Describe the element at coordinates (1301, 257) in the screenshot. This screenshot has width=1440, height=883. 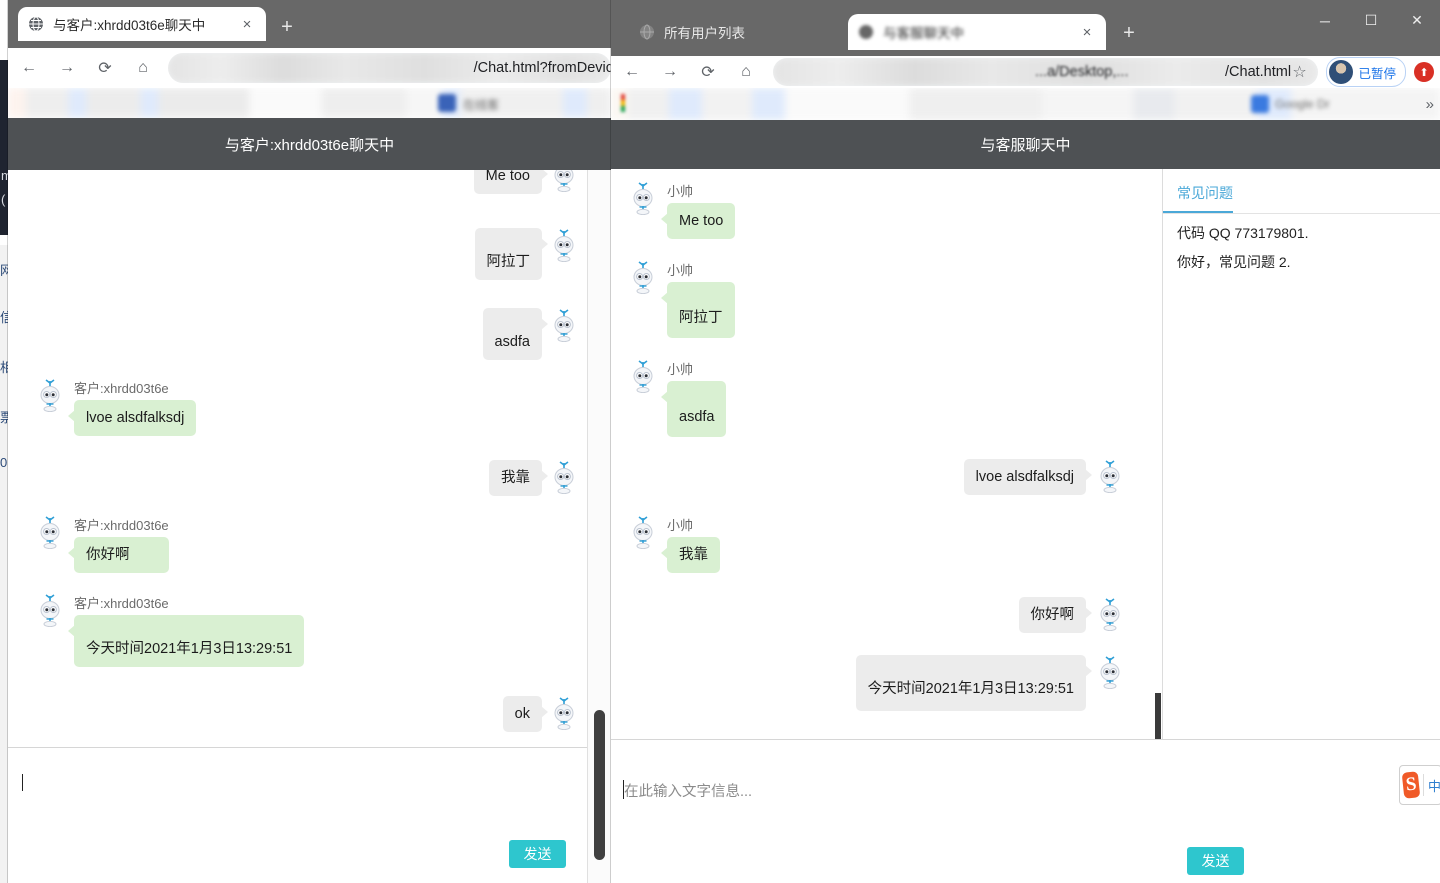
I see `faq-item: 你好，常见问题 2.` at that location.